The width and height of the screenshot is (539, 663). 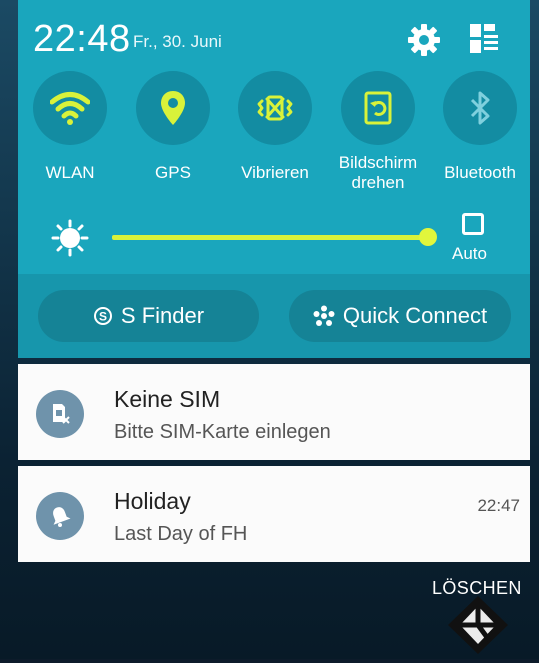 I want to click on vibrate-toggle, so click(x=275, y=108).